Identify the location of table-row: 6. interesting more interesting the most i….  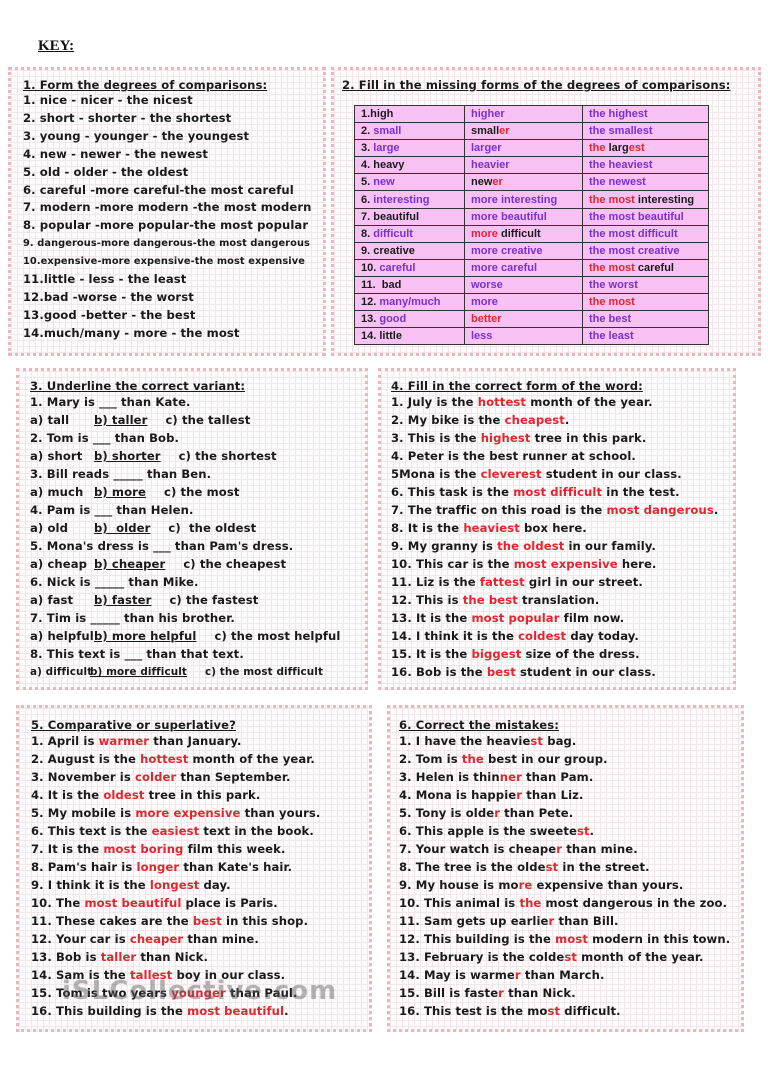
(531, 199).